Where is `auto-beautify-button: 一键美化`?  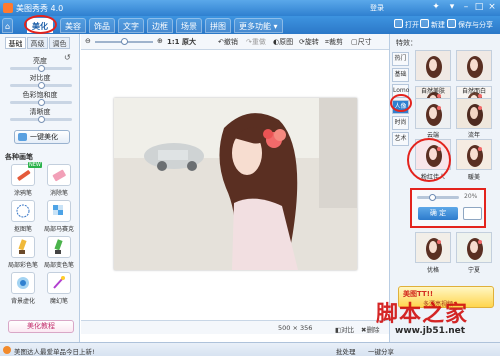
auto-beautify-button: 一键美化 is located at coordinates (42, 137).